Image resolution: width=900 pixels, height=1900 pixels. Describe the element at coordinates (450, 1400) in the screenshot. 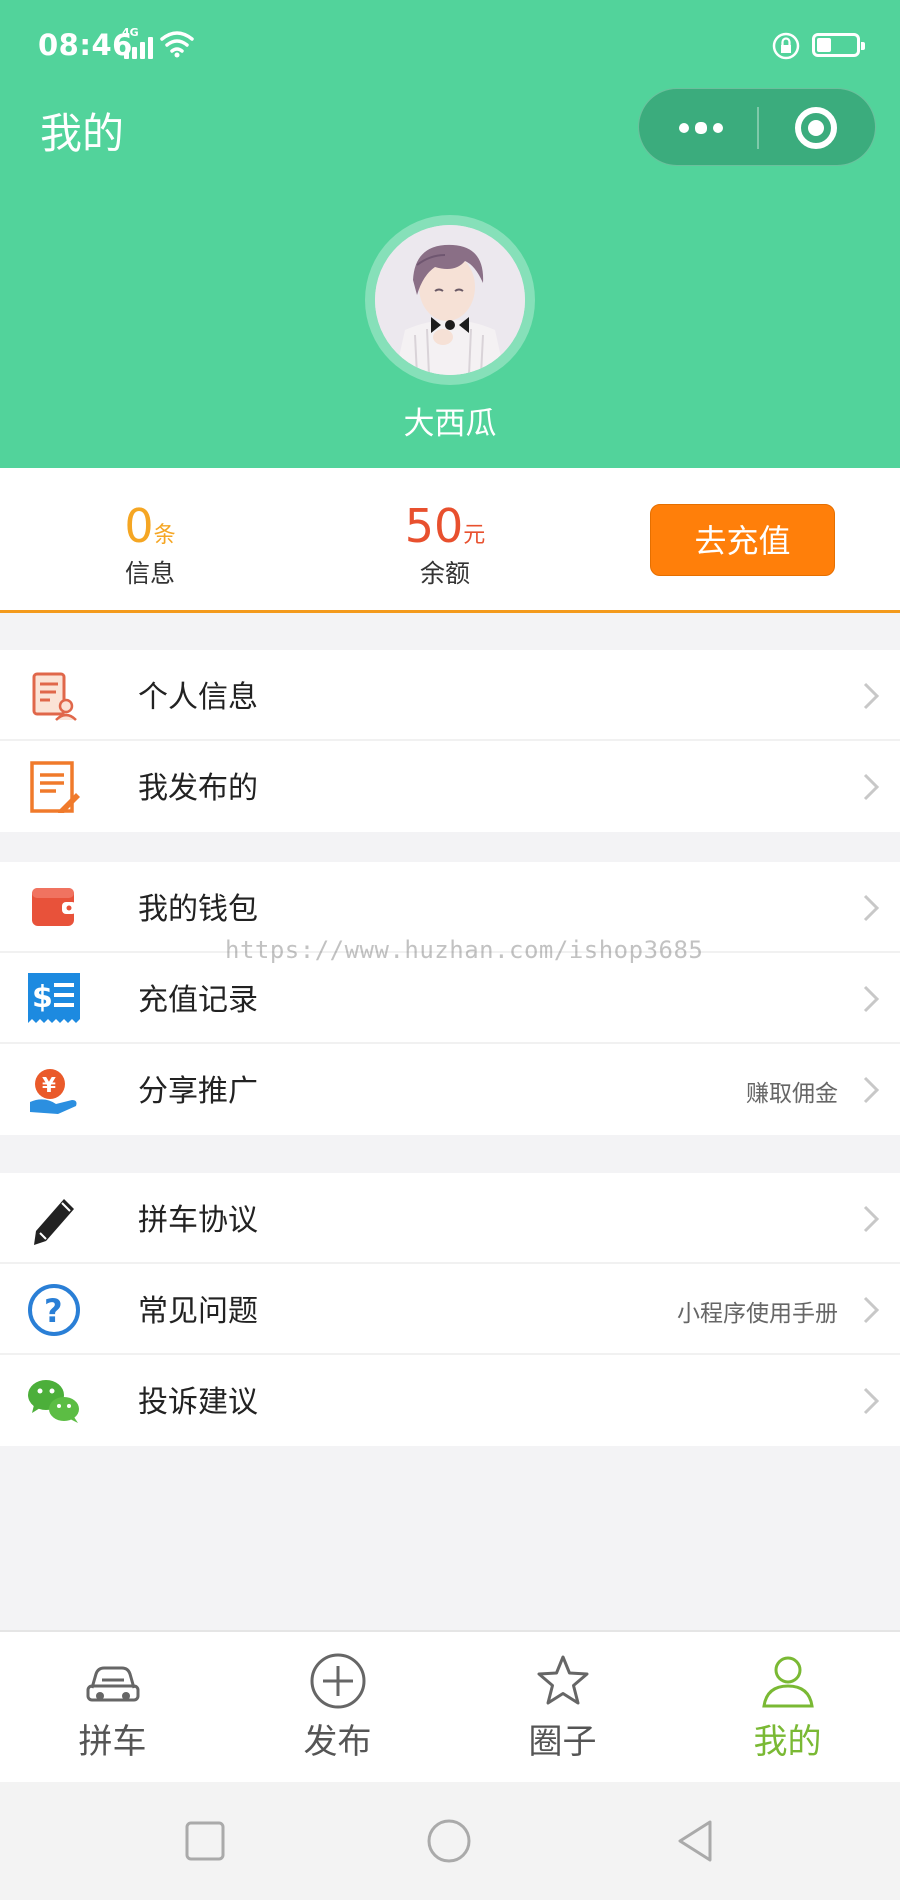

I see `menu-item-feedback: 投诉建议` at that location.